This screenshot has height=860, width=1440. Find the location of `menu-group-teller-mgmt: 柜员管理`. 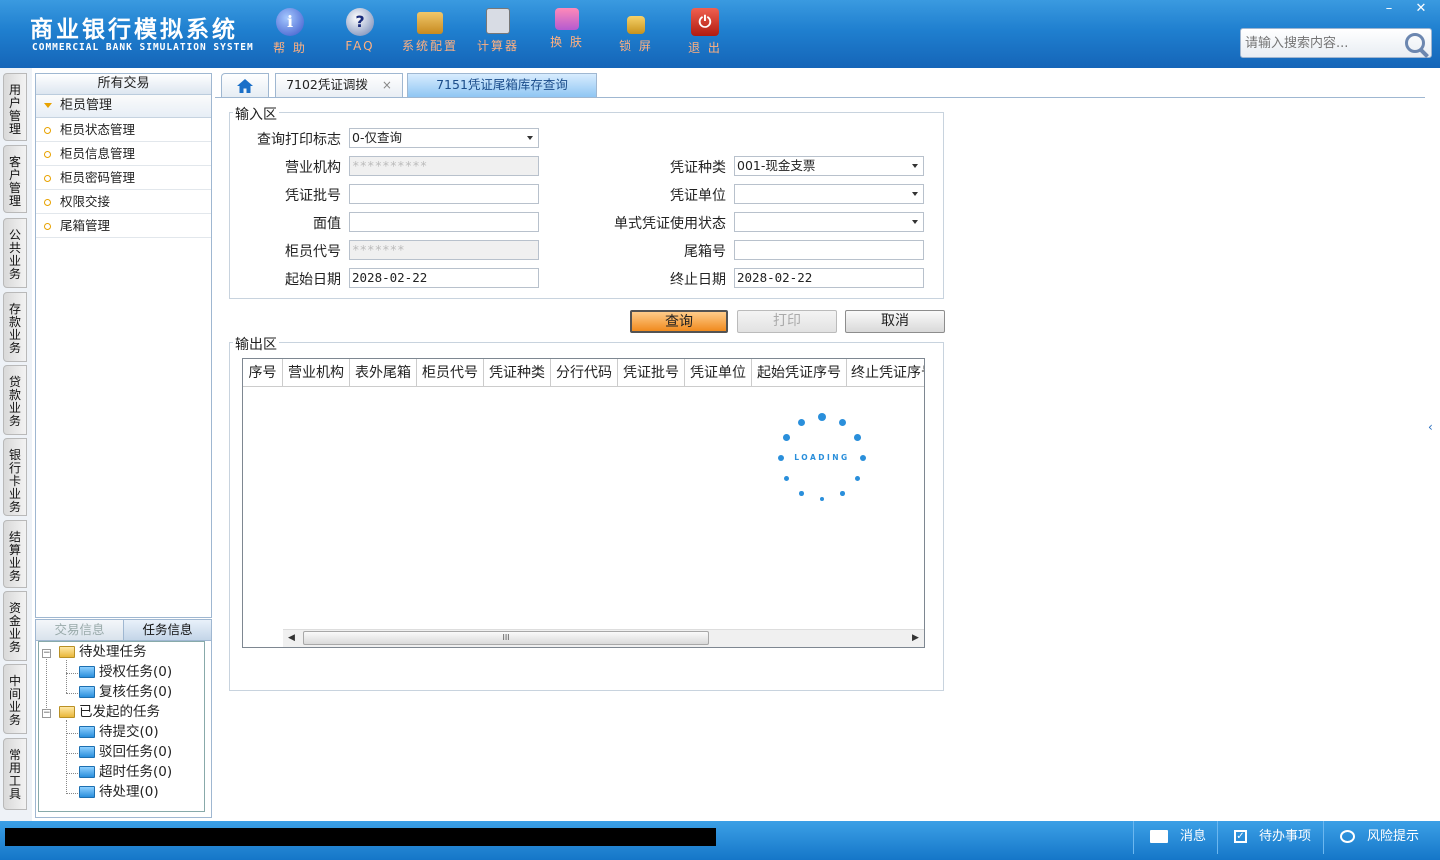

menu-group-teller-mgmt: 柜员管理 is located at coordinates (123, 106).